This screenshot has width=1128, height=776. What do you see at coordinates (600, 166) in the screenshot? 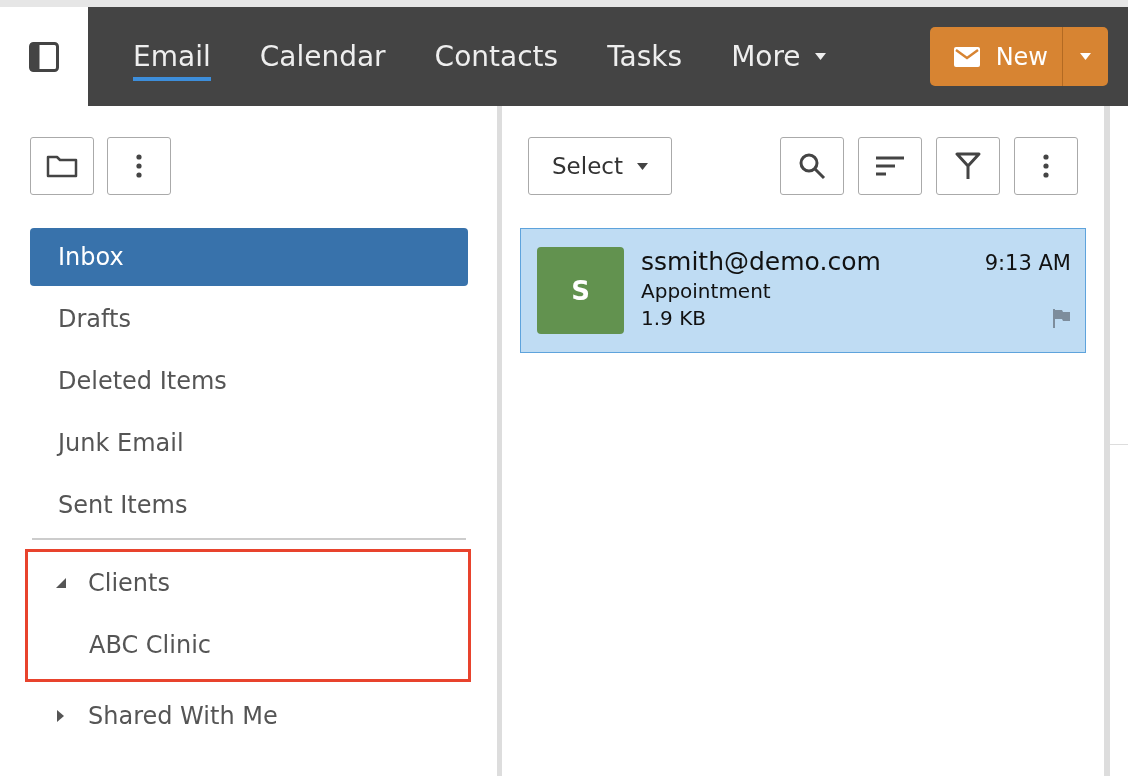
I see `select-dropdown: Select` at bounding box center [600, 166].